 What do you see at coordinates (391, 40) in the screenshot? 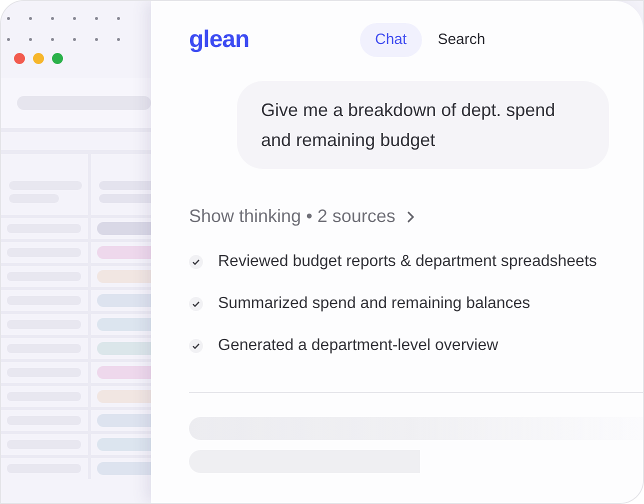
I see `tab: Chat` at bounding box center [391, 40].